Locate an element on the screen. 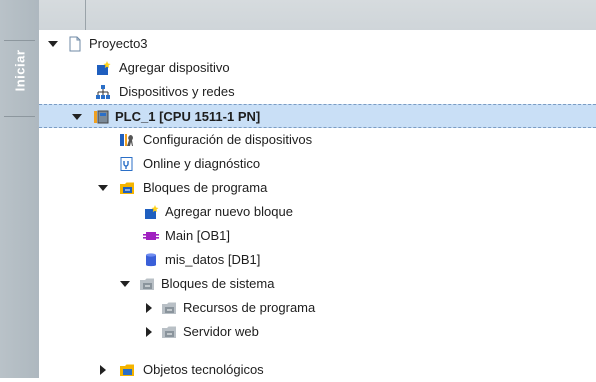 This screenshot has height=382, width=596. network-icon is located at coordinates (103, 92).